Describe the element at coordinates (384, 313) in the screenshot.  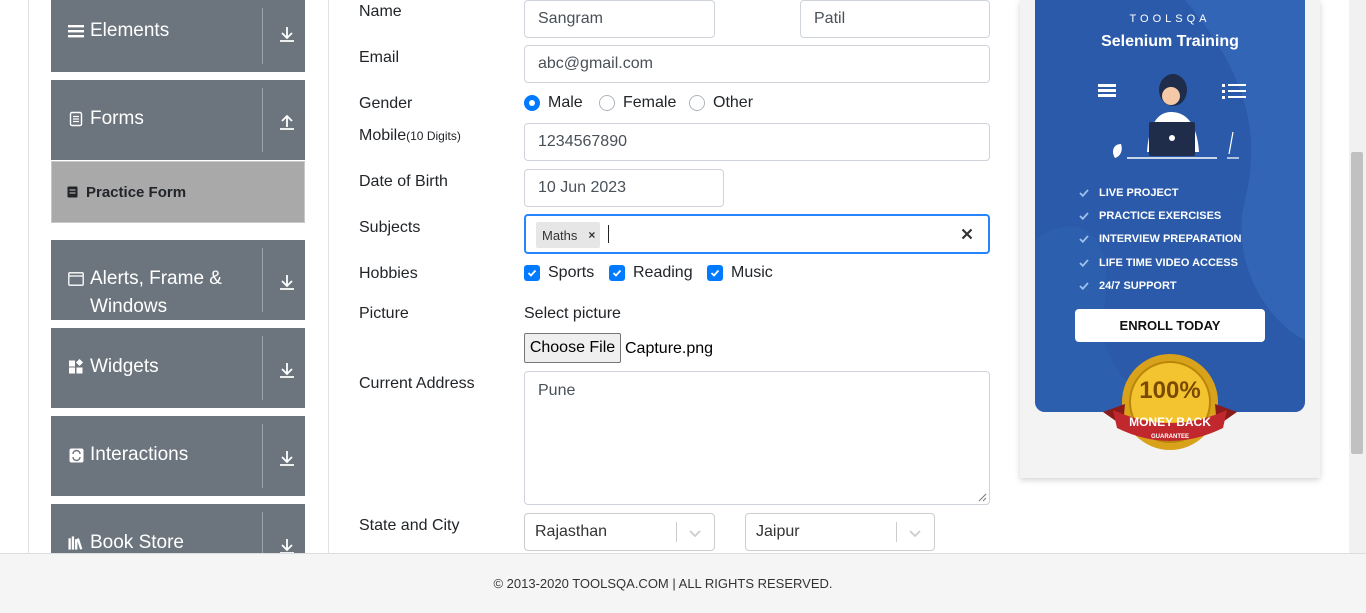
I see `picture-label: Picture` at that location.